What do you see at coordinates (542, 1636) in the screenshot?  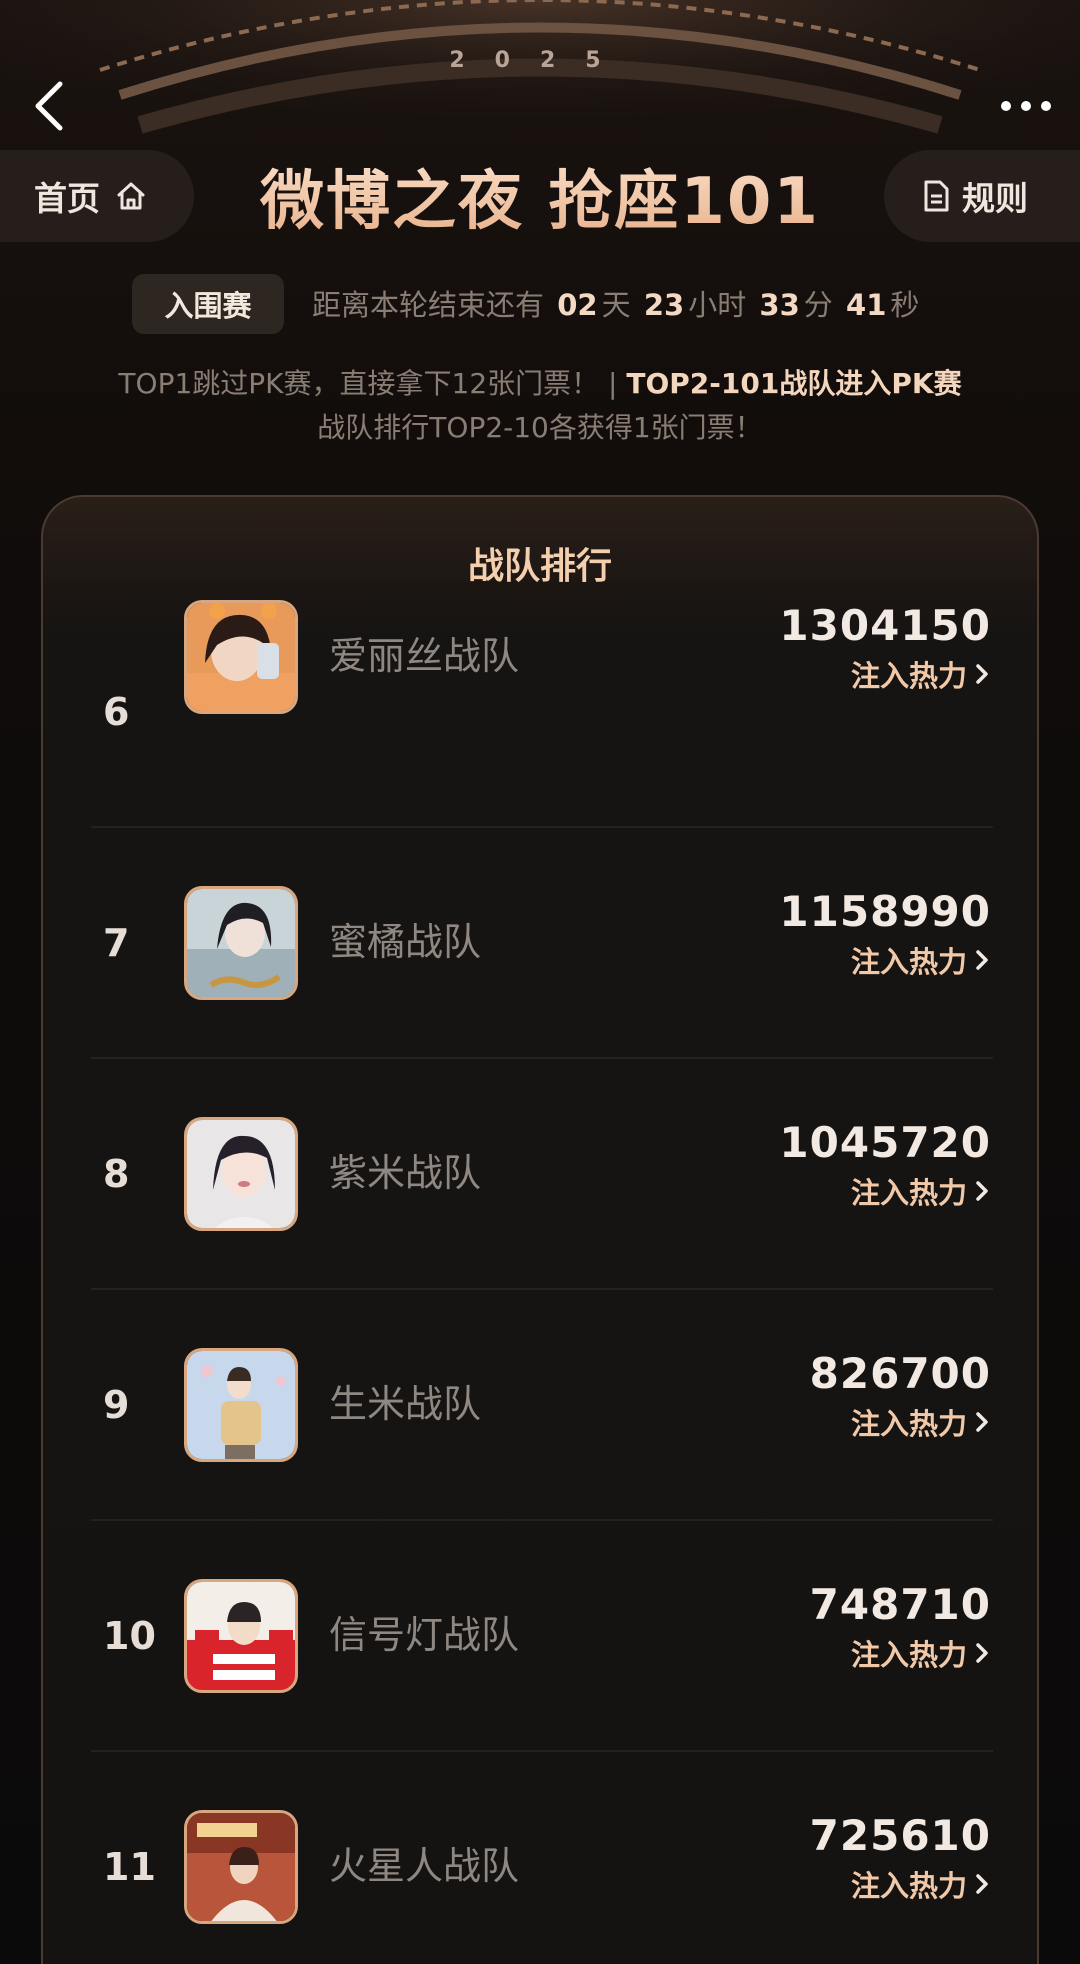 I see `ranking-row: 10 信号灯战队 748710 注入热力` at bounding box center [542, 1636].